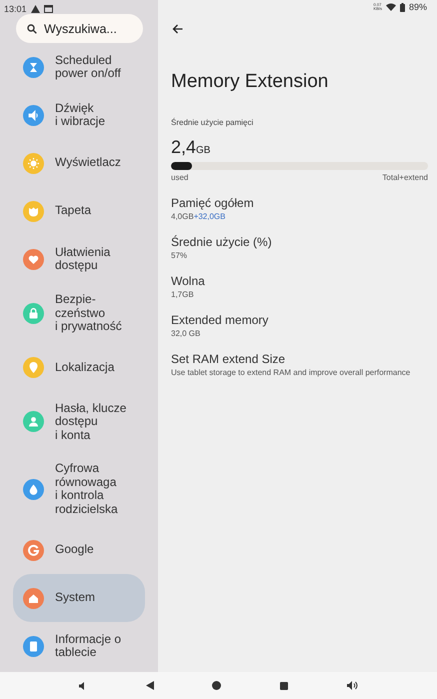 Image resolution: width=437 pixels, height=699 pixels. What do you see at coordinates (177, 29) in the screenshot?
I see `back-icon` at bounding box center [177, 29].